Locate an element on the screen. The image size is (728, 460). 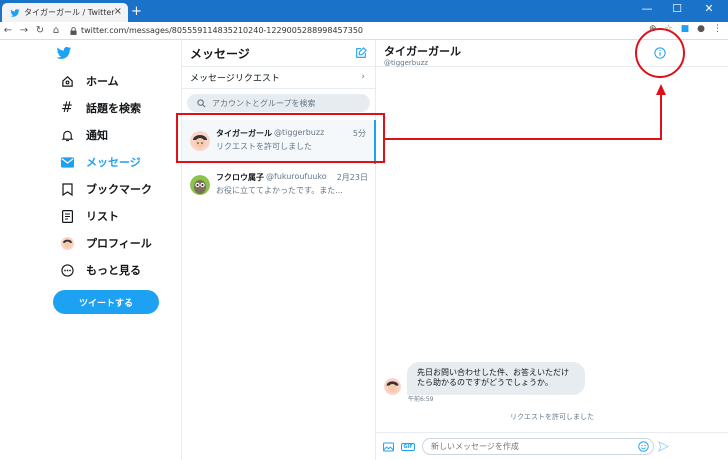
mail-icon is located at coordinates (67, 162).